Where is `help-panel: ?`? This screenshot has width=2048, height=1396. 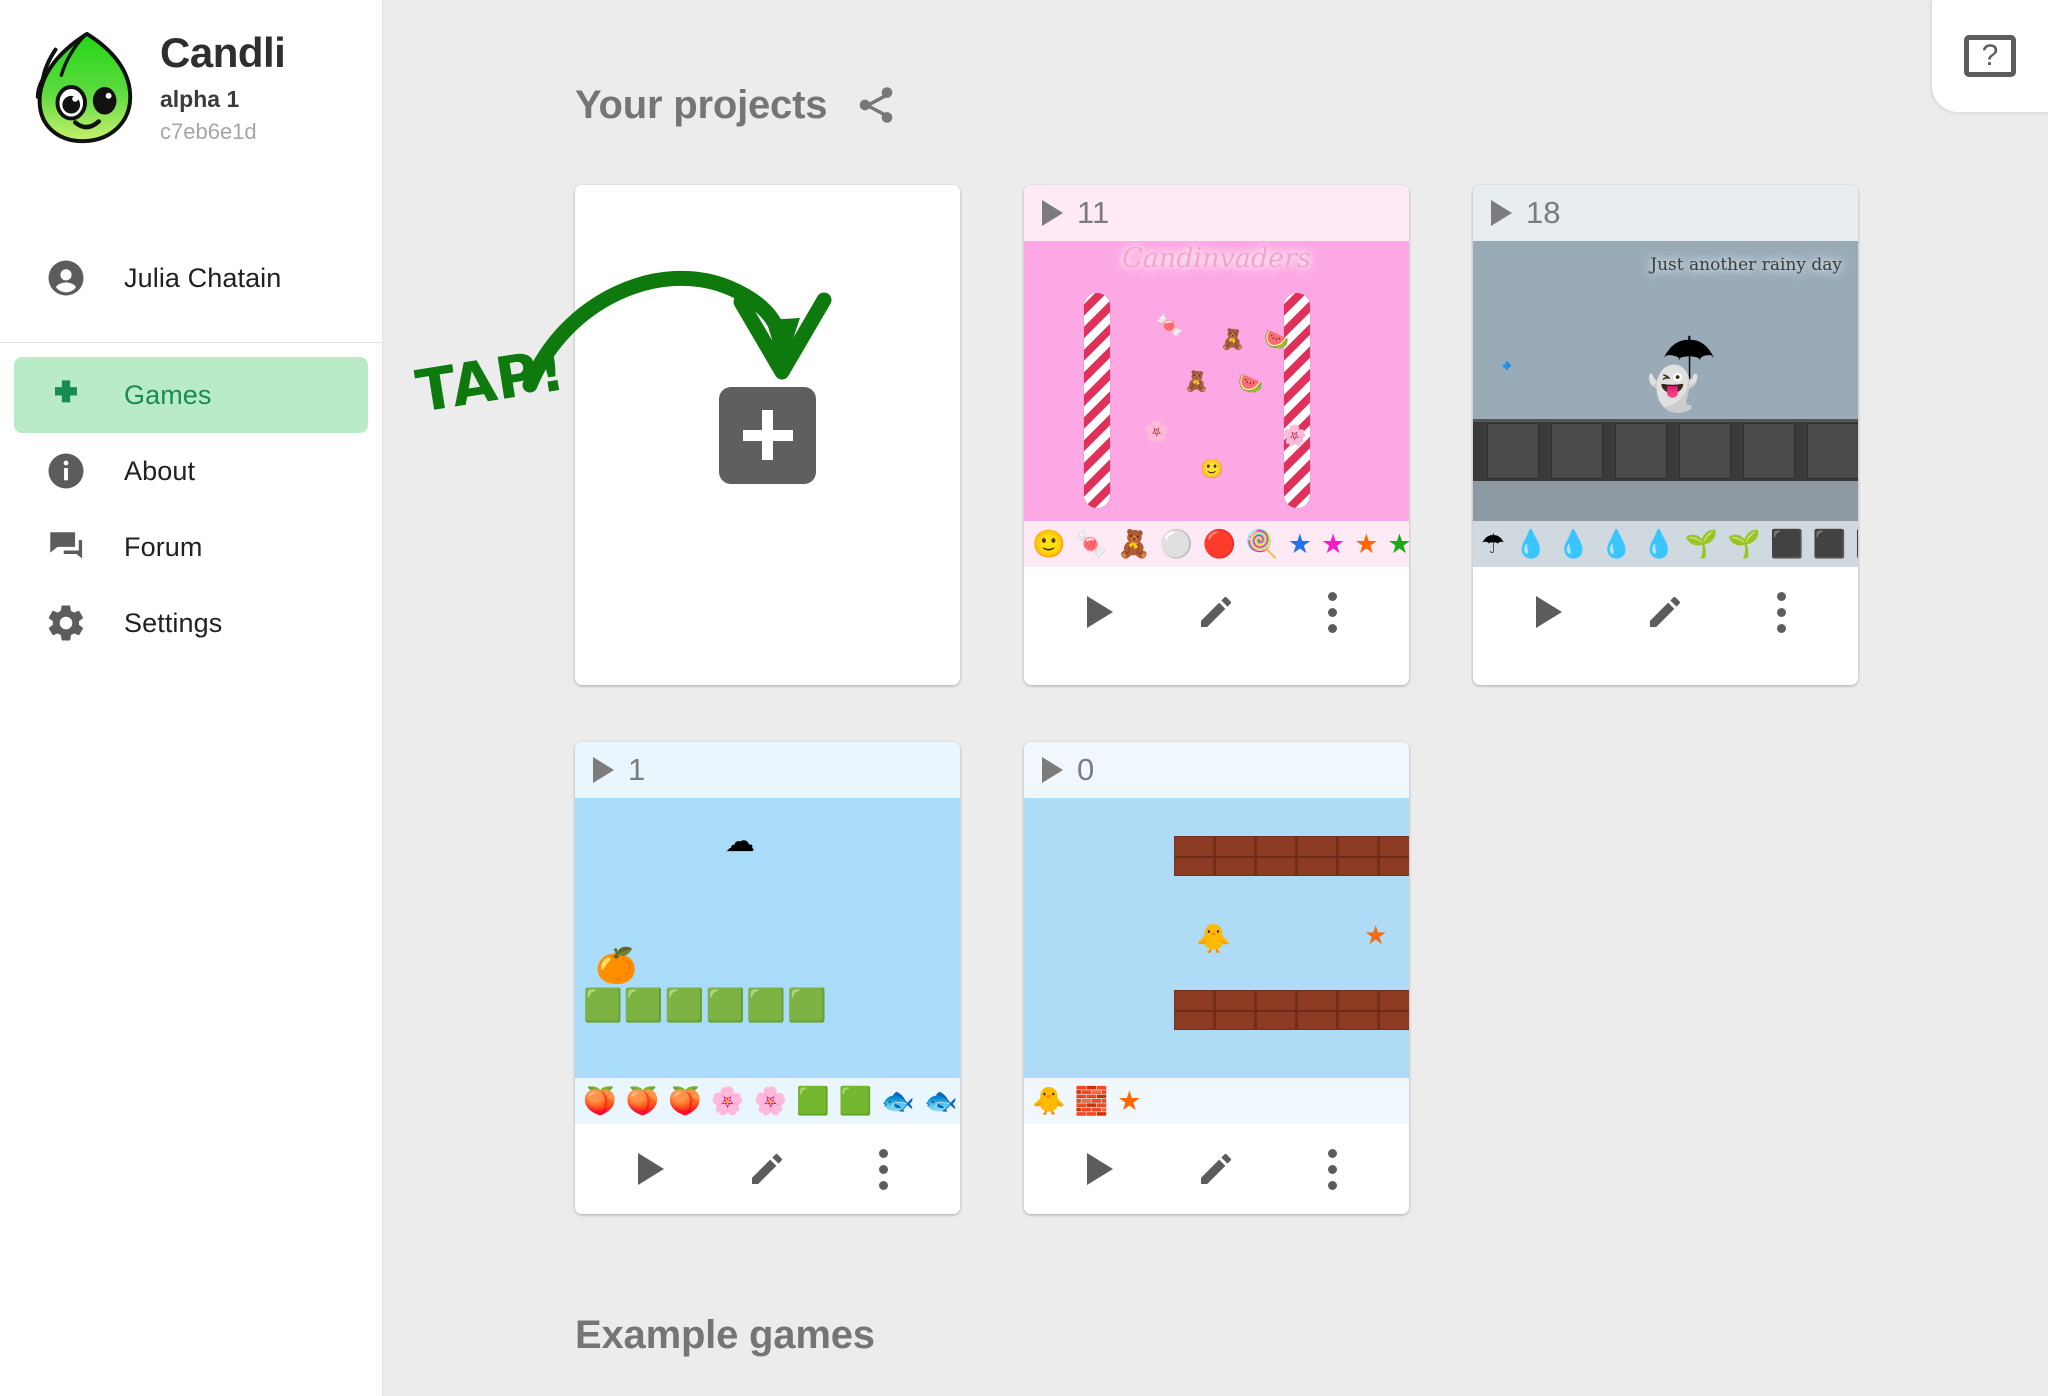 help-panel: ? is located at coordinates (1990, 56).